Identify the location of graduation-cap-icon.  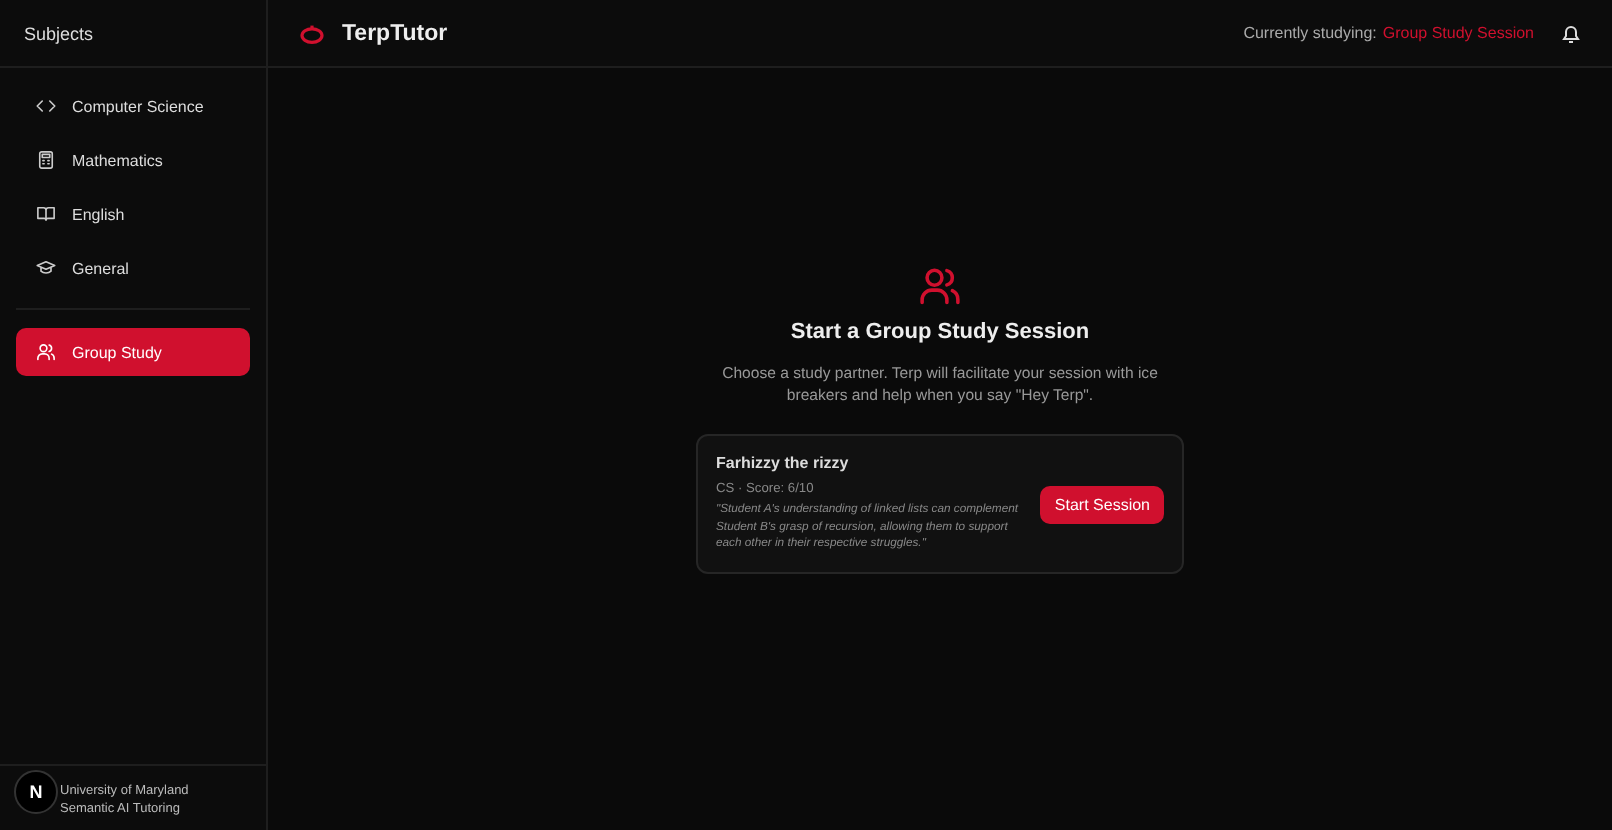
(46, 268).